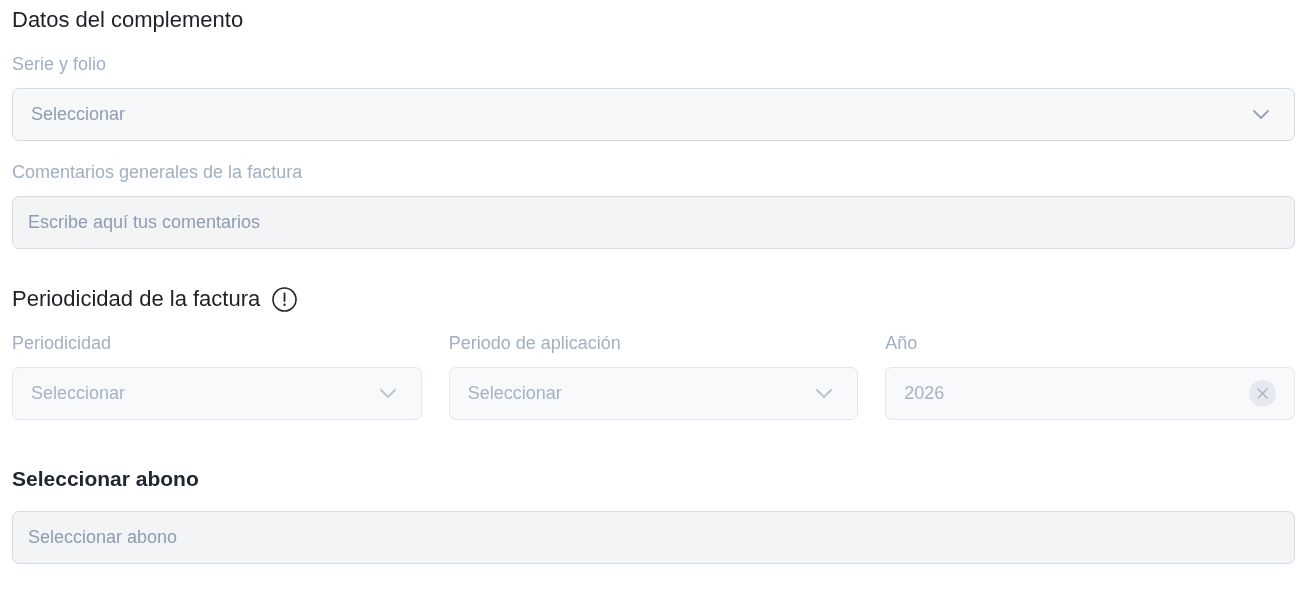 The width and height of the screenshot is (1316, 610). Describe the element at coordinates (653, 114) in the screenshot. I see `select-field: Seleccionar` at that location.